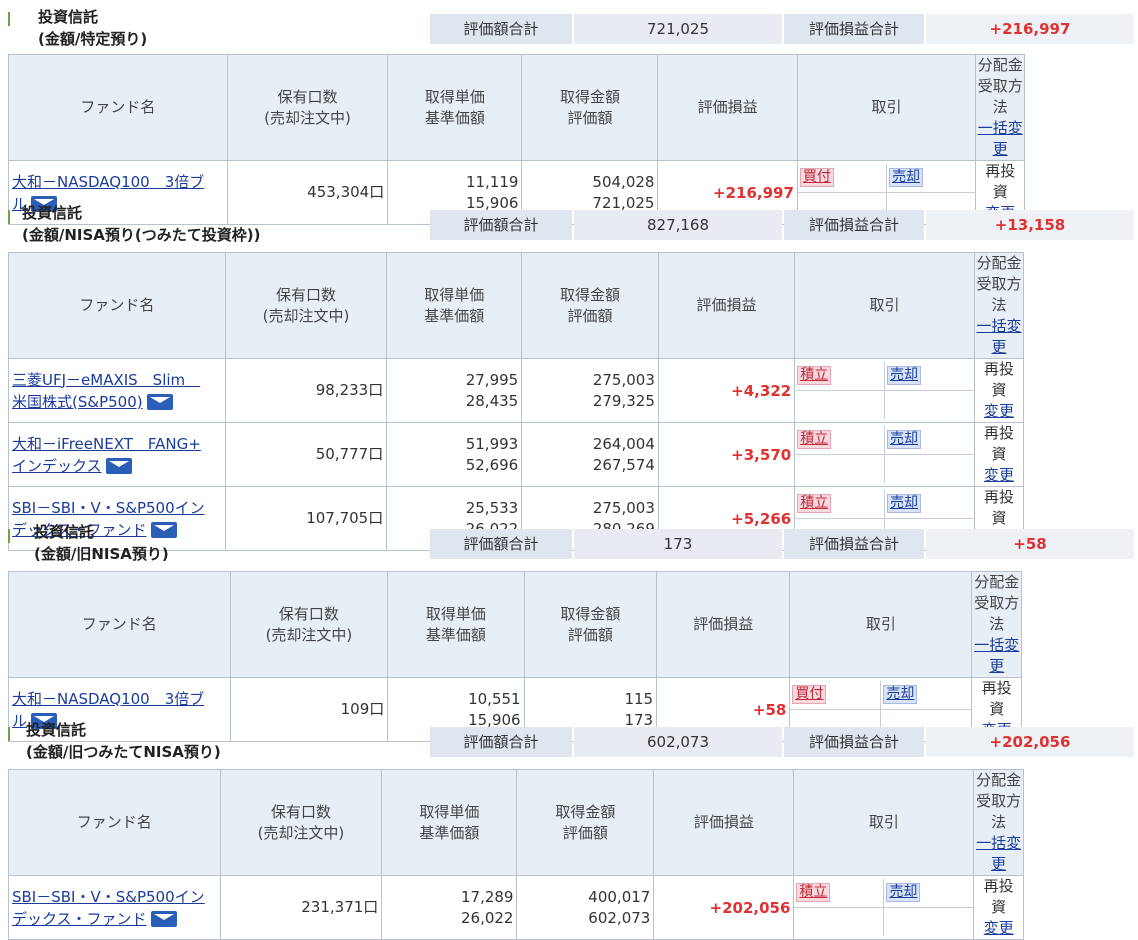 This screenshot has width=1138, height=940. Describe the element at coordinates (306, 454) in the screenshot. I see `quantity-cell: 50,777口` at that location.